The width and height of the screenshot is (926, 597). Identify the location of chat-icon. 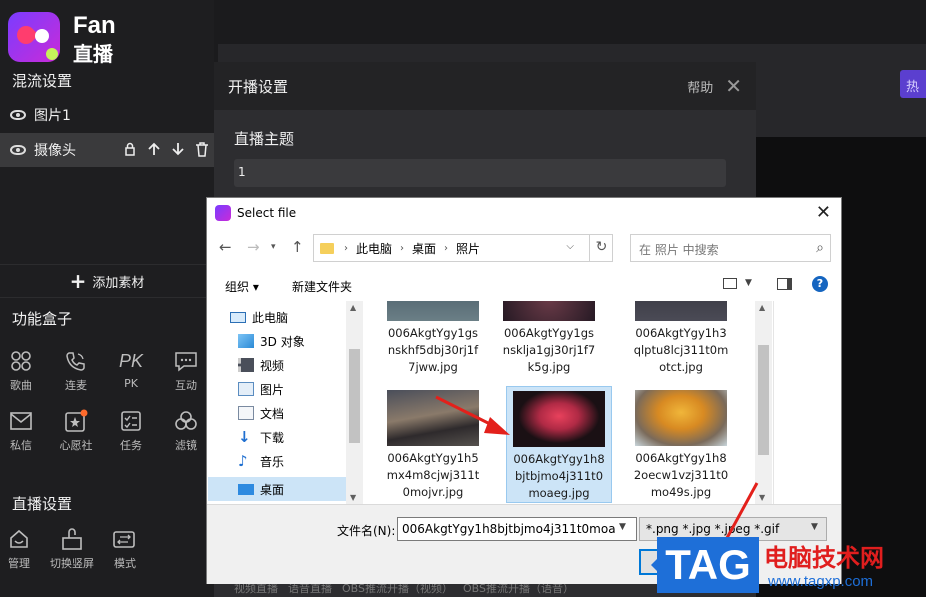
(186, 362).